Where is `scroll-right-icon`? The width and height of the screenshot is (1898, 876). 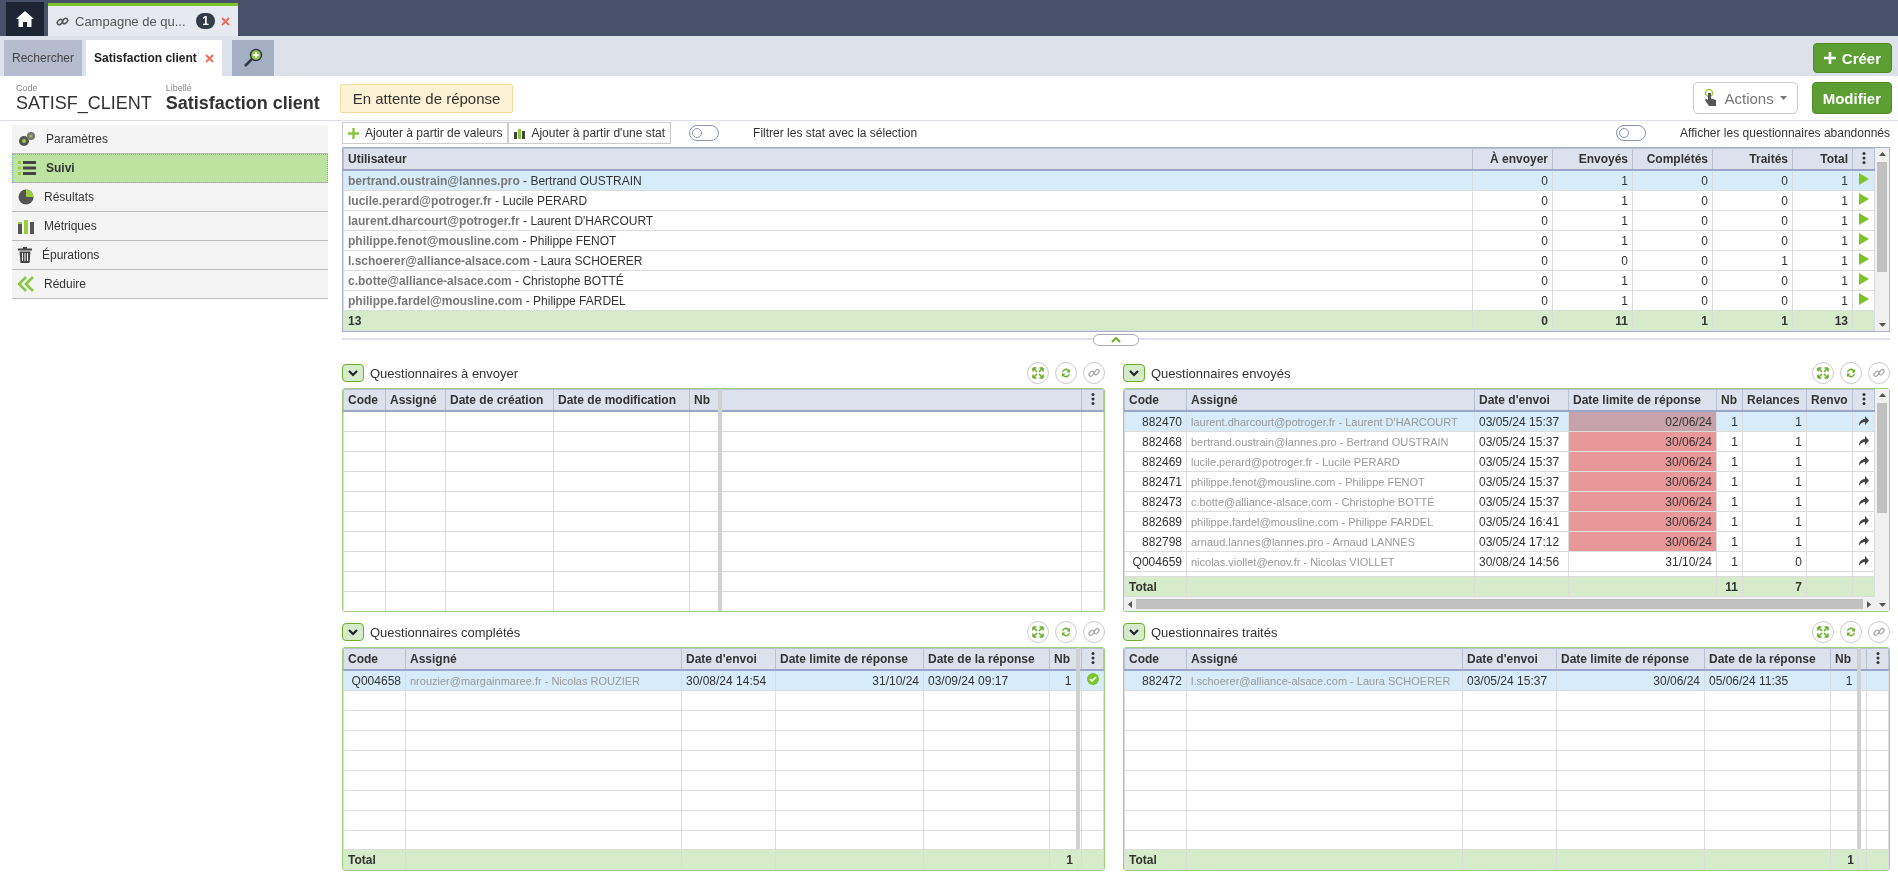 scroll-right-icon is located at coordinates (1869, 604).